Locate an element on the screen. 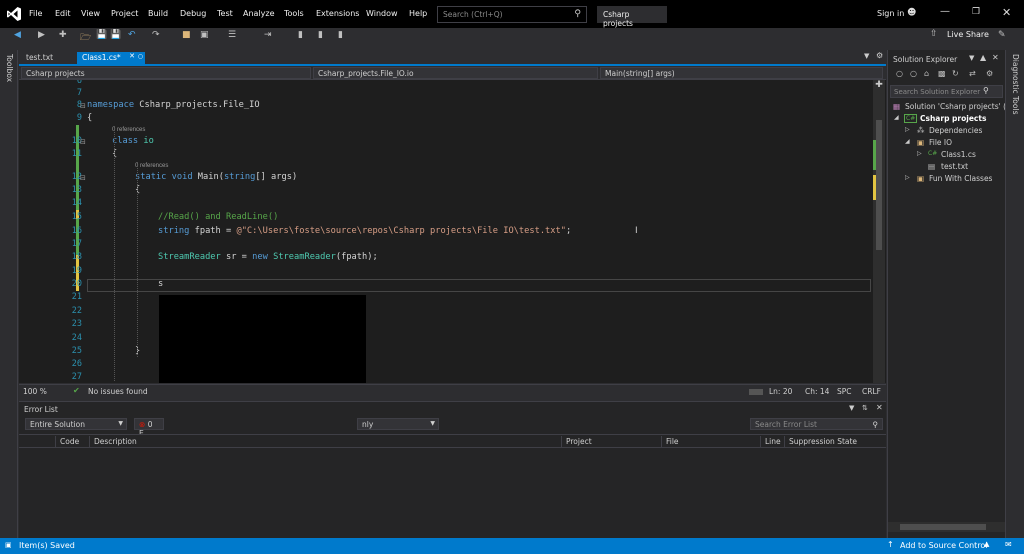 This screenshot has height=554, width=1024. menu-build: Build is located at coordinates (158, 13).